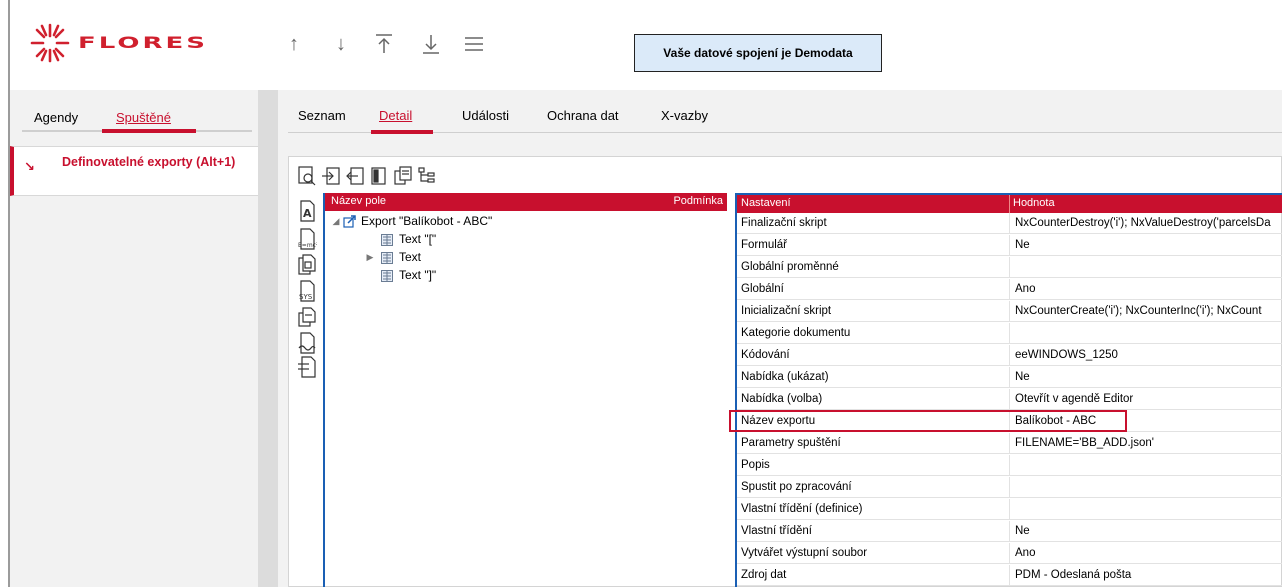  What do you see at coordinates (322, 115) in the screenshot?
I see `tab-seznam: Seznam` at bounding box center [322, 115].